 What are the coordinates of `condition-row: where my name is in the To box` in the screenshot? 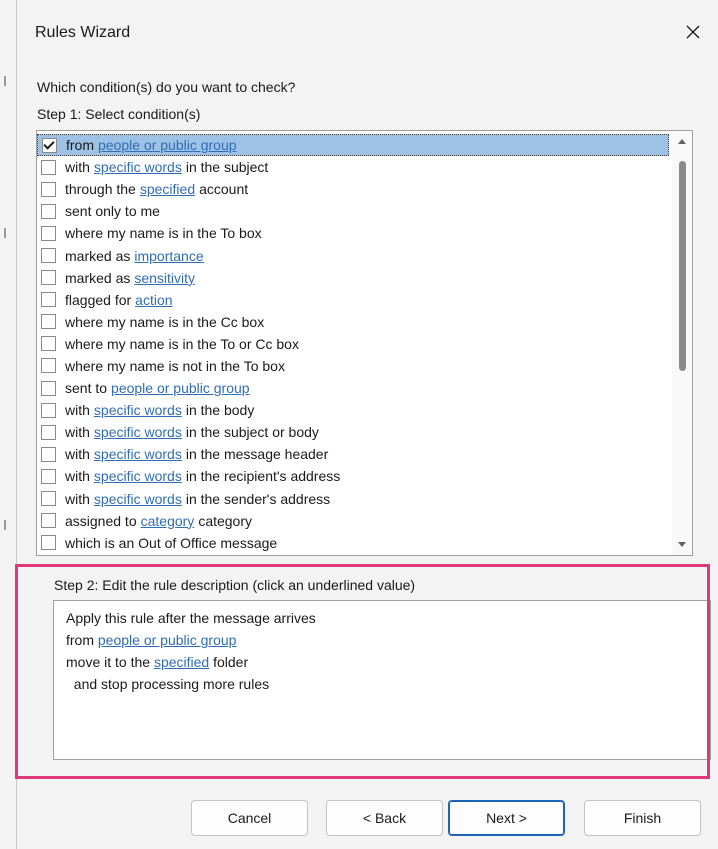 It's located at (352, 233).